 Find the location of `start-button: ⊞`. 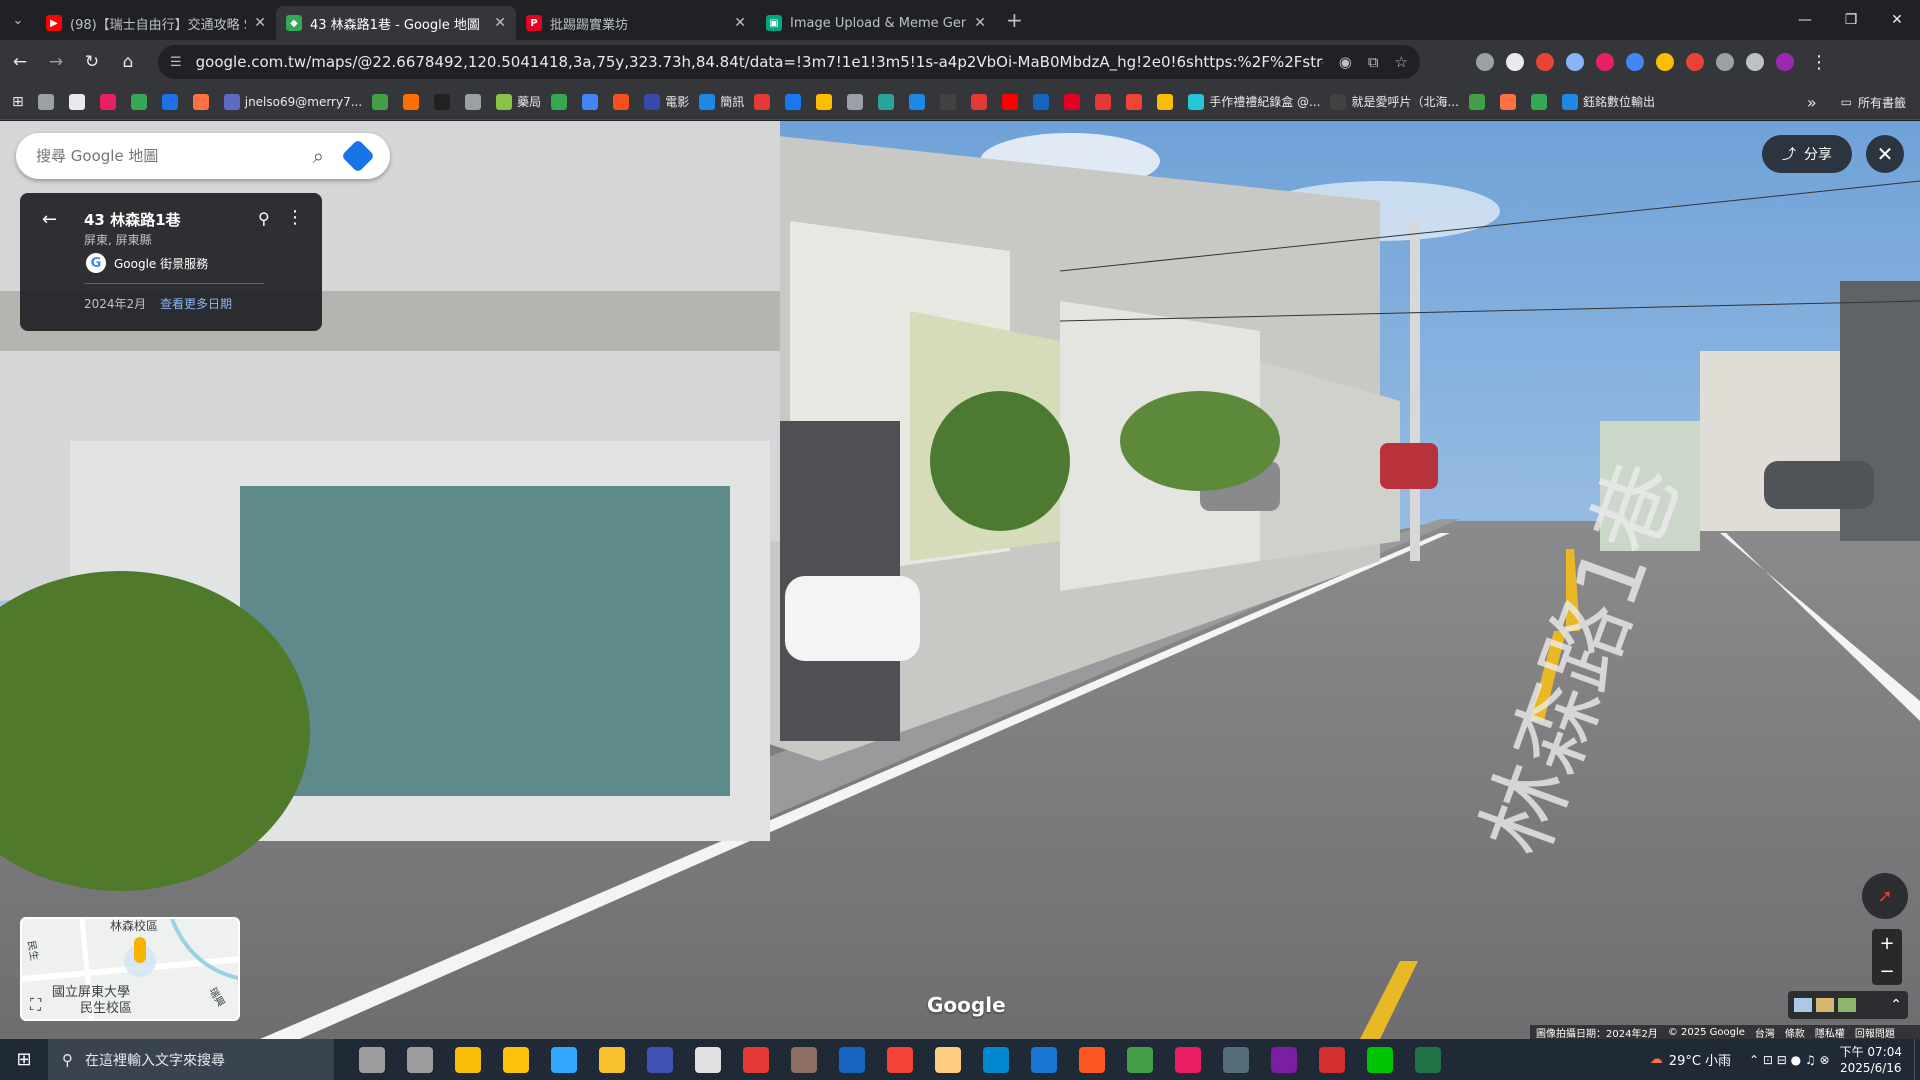

start-button: ⊞ is located at coordinates (24, 1059).